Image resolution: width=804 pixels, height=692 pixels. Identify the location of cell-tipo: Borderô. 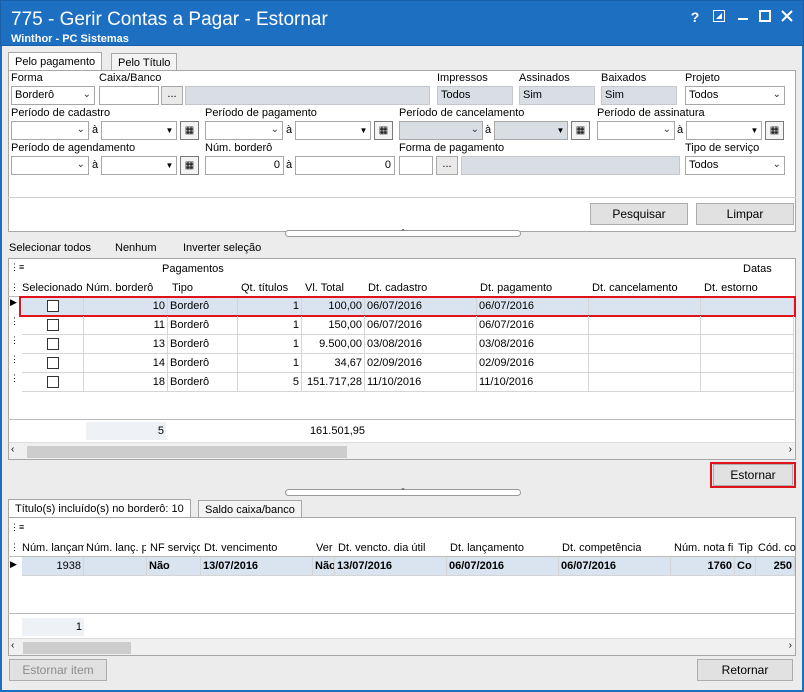
(203, 344).